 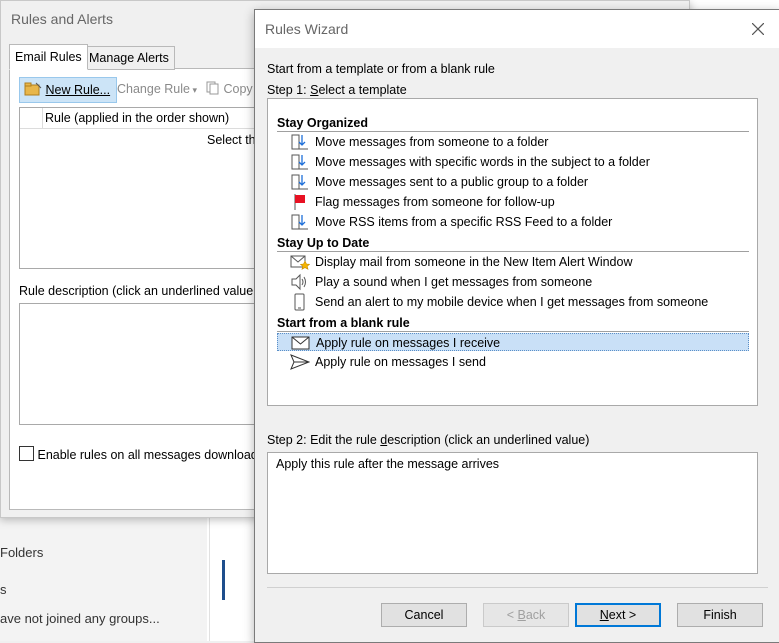 I want to click on enable-rules-row: Enable rules on all messages download, so click(x=138, y=454).